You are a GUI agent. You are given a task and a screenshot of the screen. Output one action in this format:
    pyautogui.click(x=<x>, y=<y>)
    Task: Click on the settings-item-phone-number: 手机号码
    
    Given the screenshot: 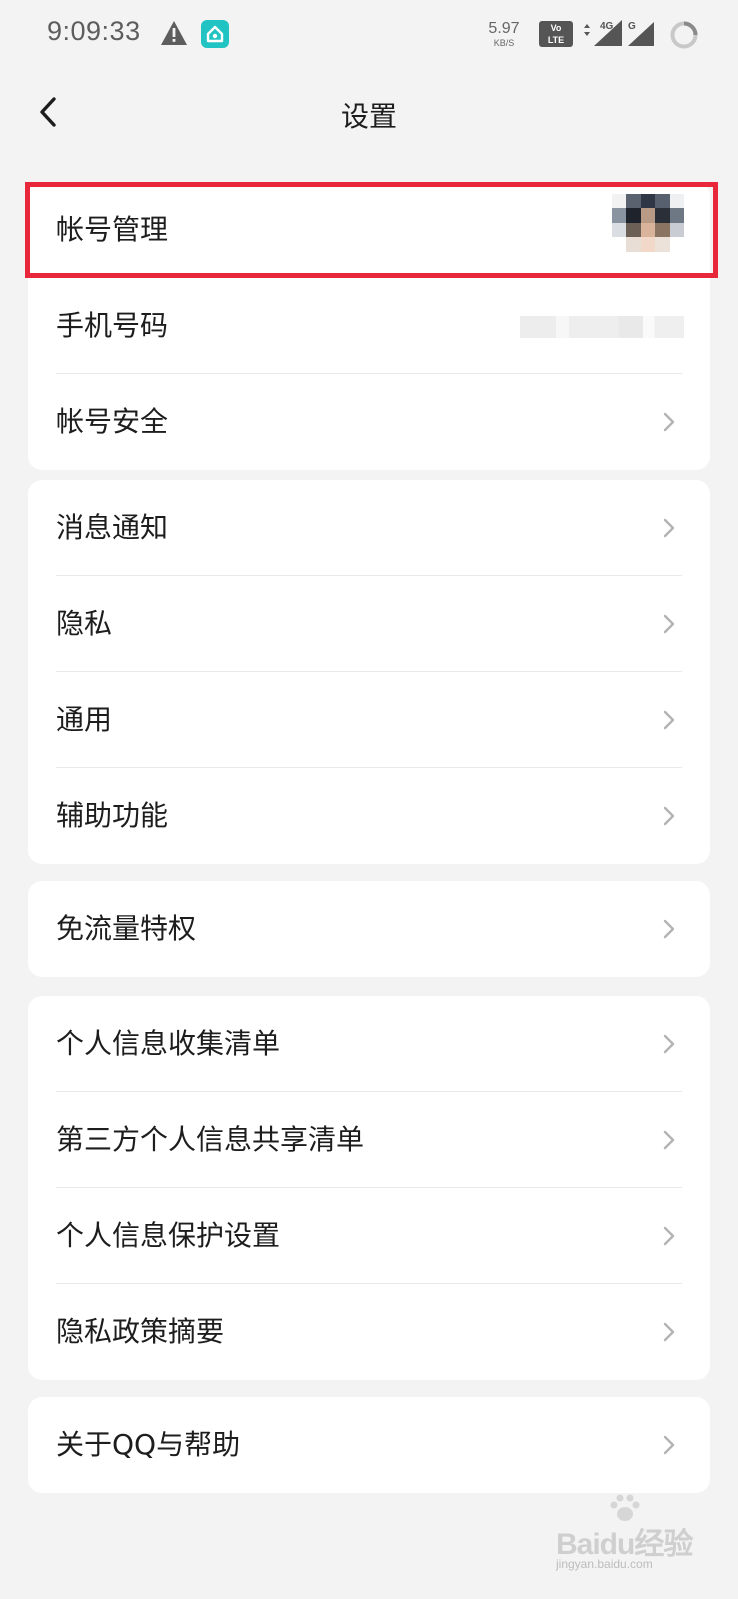 What is the action you would take?
    pyautogui.click(x=369, y=326)
    